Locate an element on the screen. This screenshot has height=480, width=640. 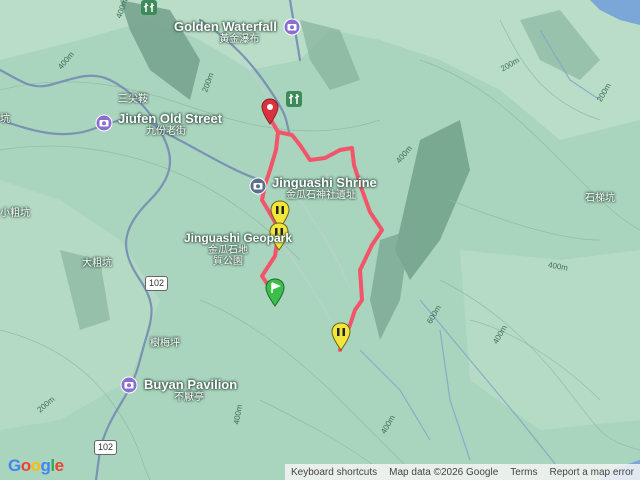
poi-buyan-pavilion: Buyan Pavilion 不厭亭 is located at coordinates (191, 390).